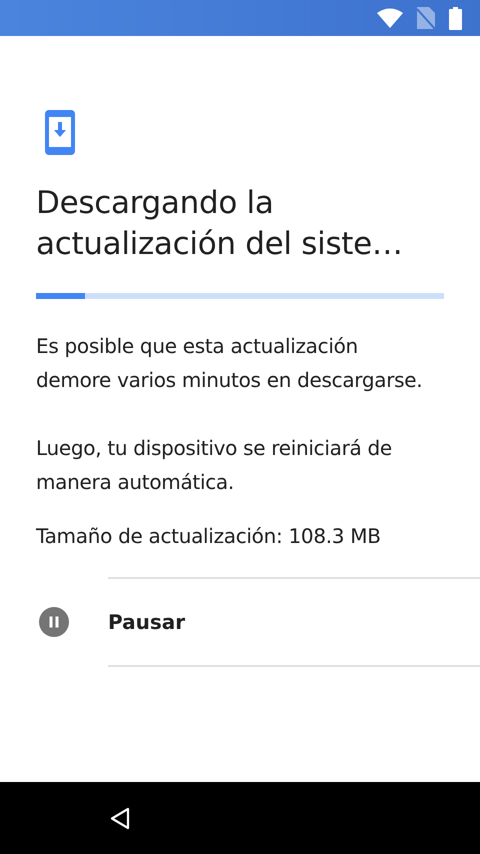 The height and width of the screenshot is (854, 480). What do you see at coordinates (230, 363) in the screenshot?
I see `body-text: Es posible que esta actualización demore varios minutos en descargarse.` at bounding box center [230, 363].